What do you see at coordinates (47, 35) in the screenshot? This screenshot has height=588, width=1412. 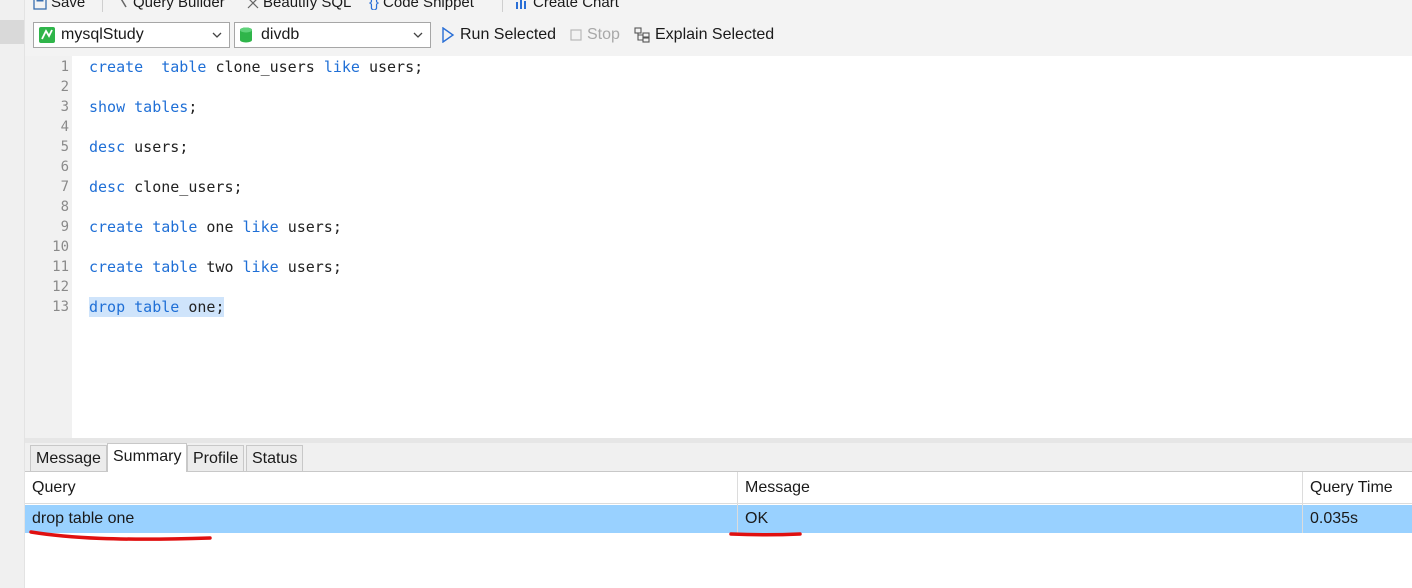 I see `connection-icon` at bounding box center [47, 35].